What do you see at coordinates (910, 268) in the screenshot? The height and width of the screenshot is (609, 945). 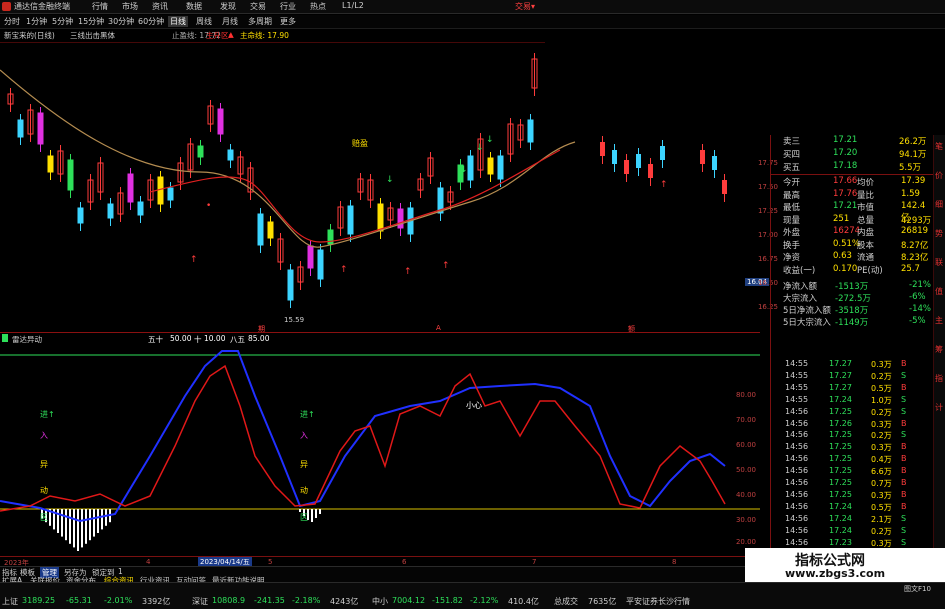 I see `stat-value: 25.7` at bounding box center [910, 268].